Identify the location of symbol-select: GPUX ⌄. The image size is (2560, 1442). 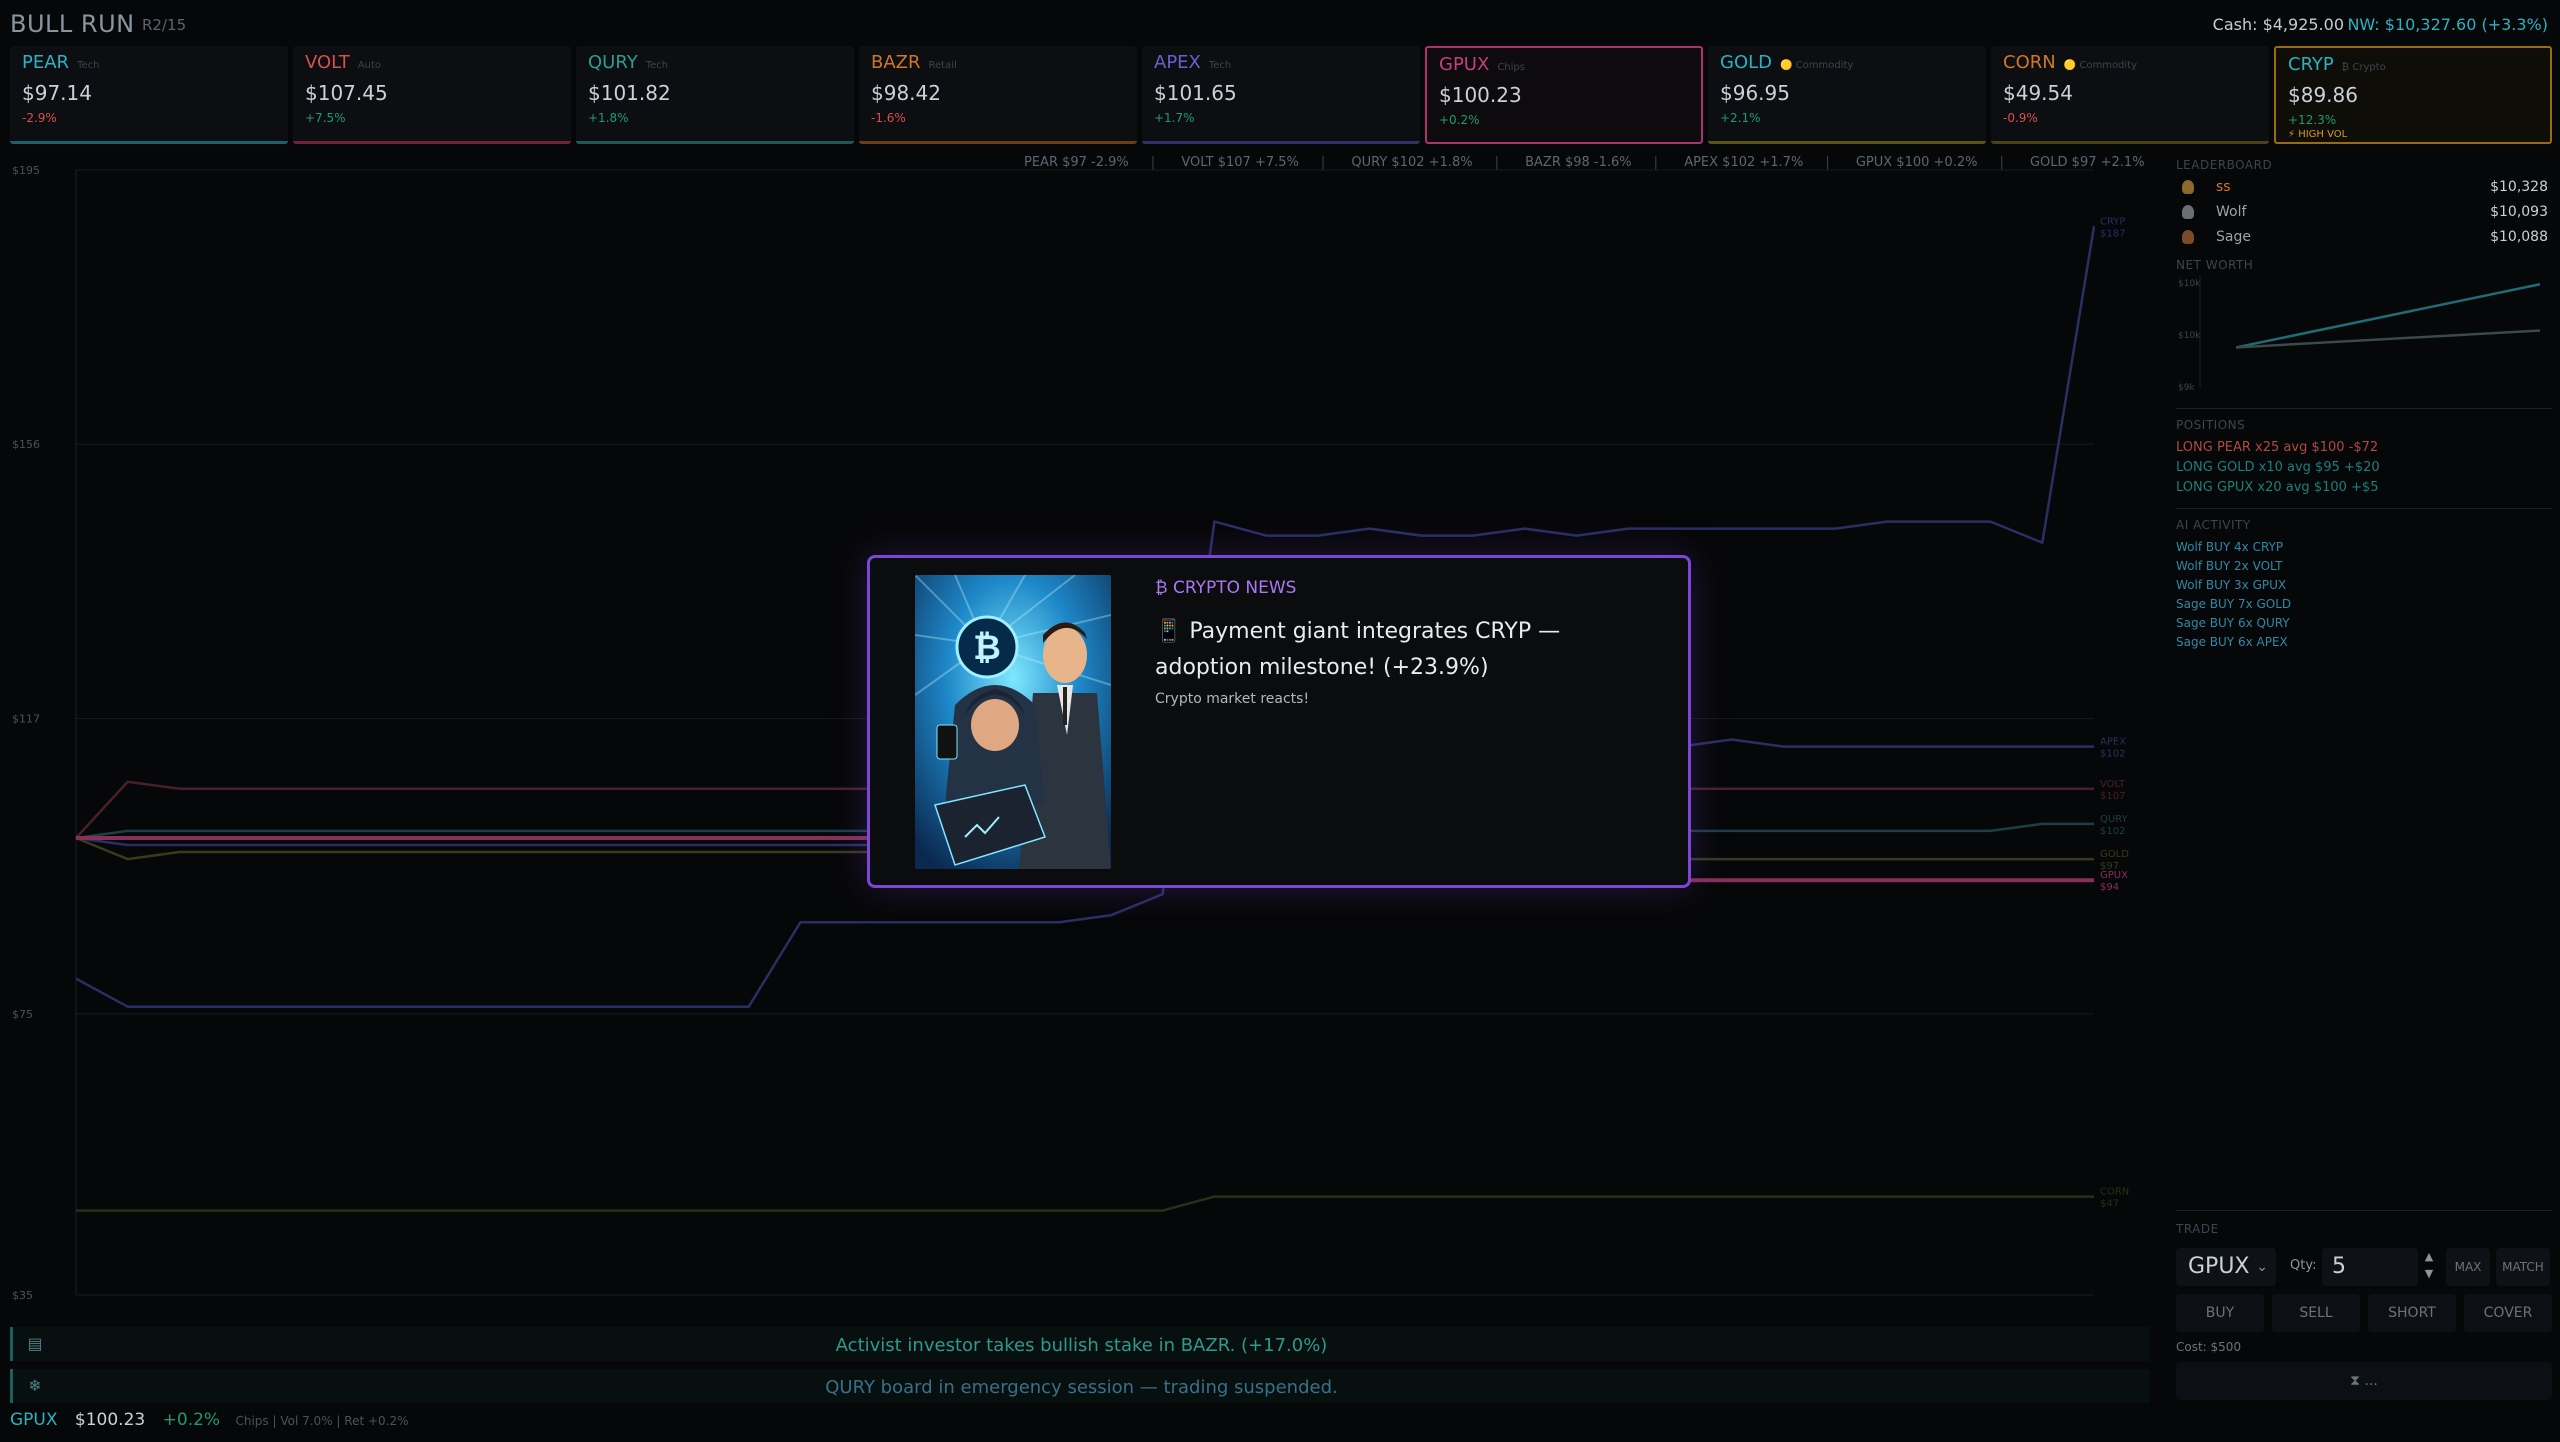
(2226, 1267).